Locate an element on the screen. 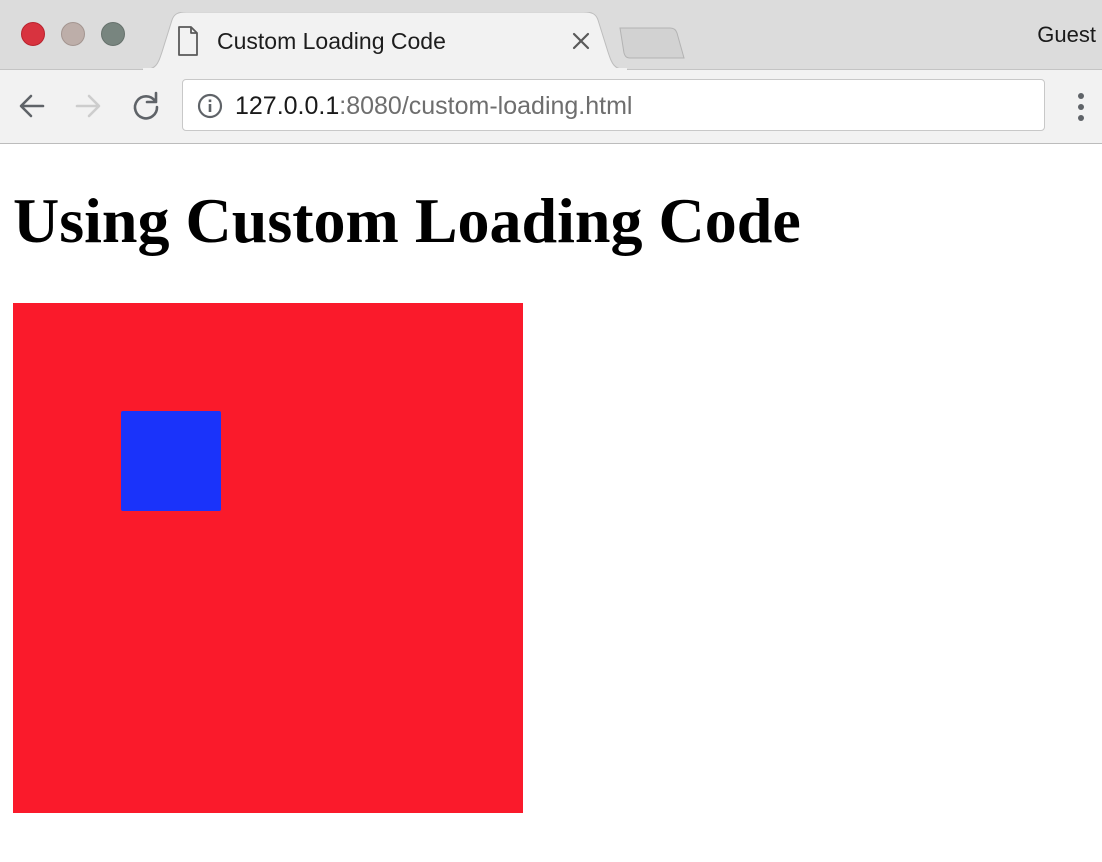 Image resolution: width=1102 pixels, height=862 pixels. url-text: 127.0.0.1:8080/custom-loading.html is located at coordinates (433, 106).